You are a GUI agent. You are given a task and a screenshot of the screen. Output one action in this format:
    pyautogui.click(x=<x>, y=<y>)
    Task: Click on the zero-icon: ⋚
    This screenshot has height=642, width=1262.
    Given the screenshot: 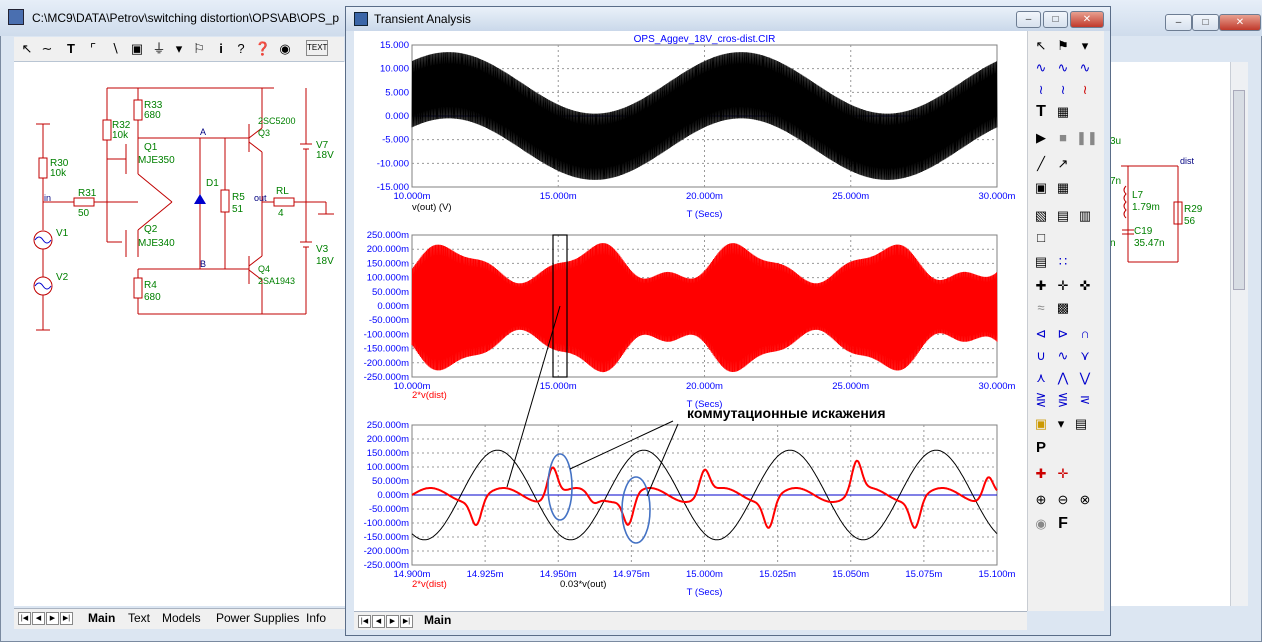 What is the action you would take?
    pyautogui.click(x=1063, y=400)
    